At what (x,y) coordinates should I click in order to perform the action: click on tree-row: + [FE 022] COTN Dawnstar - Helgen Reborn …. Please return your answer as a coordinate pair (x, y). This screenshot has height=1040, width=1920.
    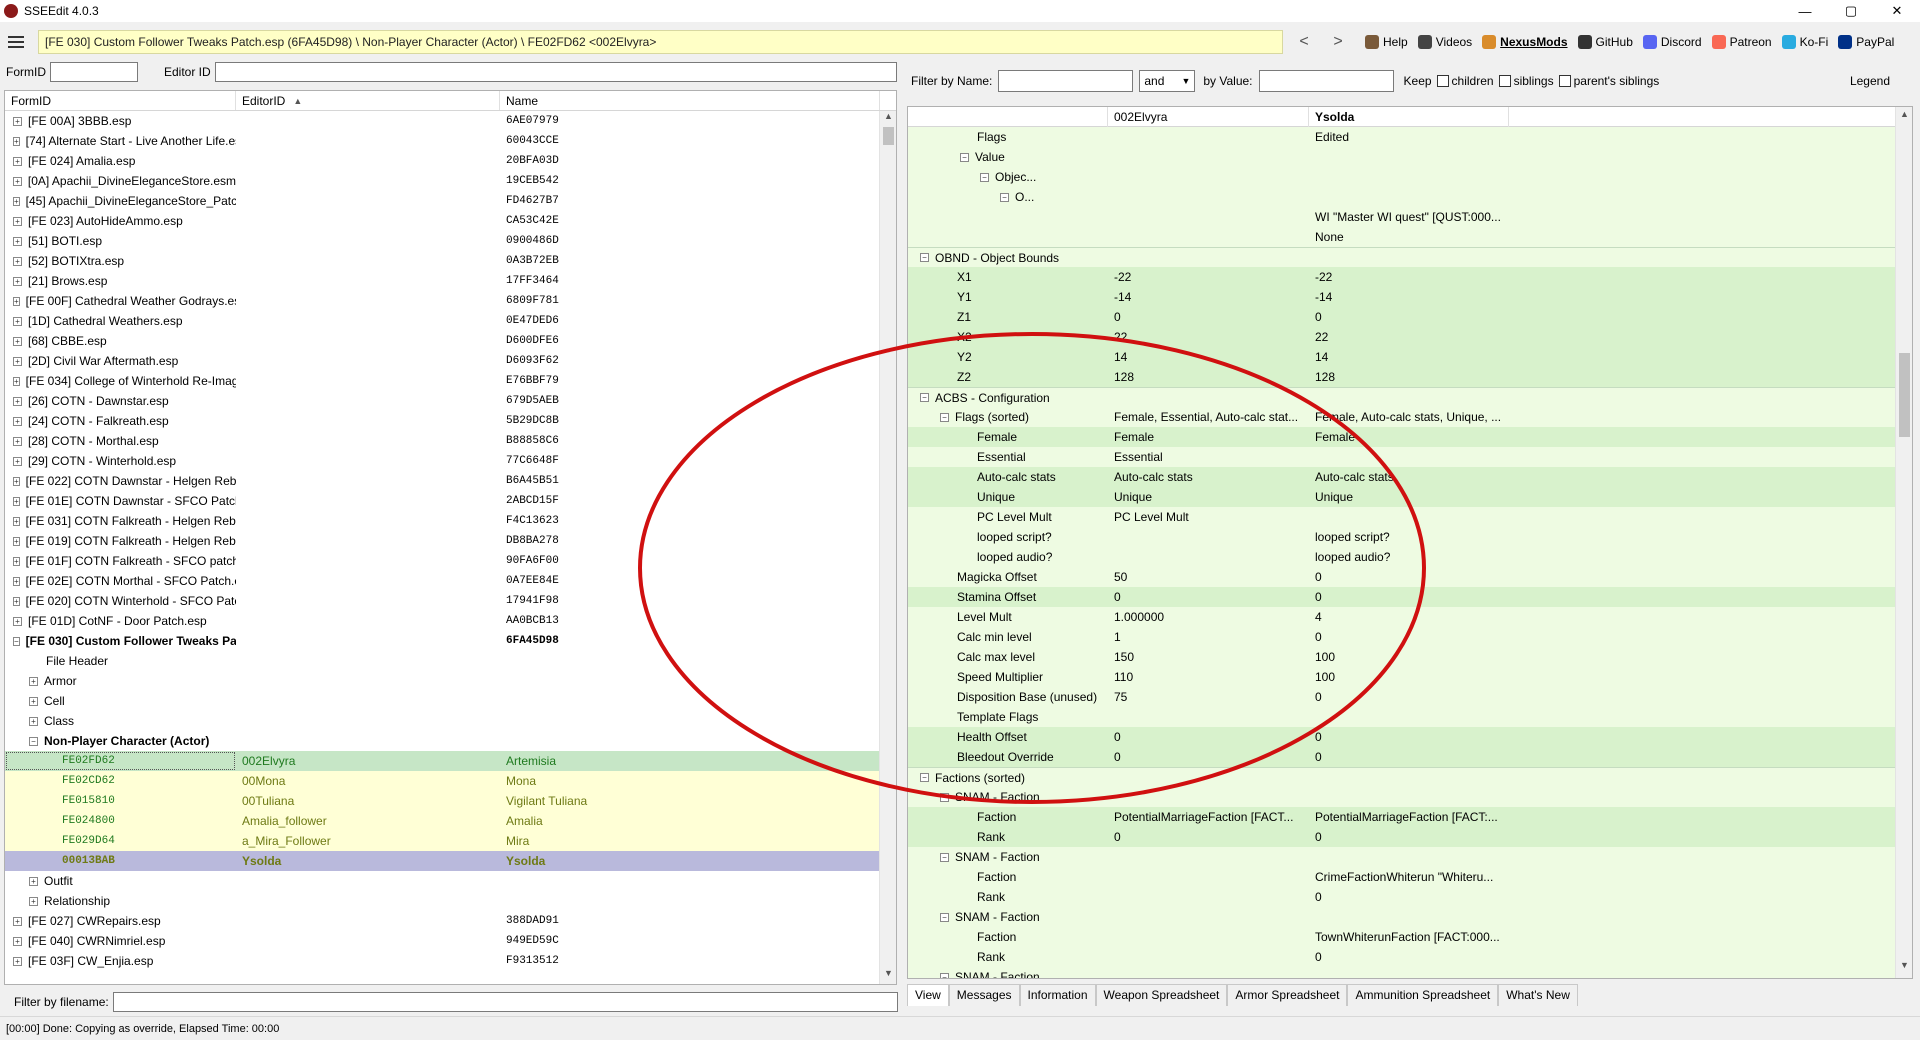
    Looking at the image, I should click on (450, 481).